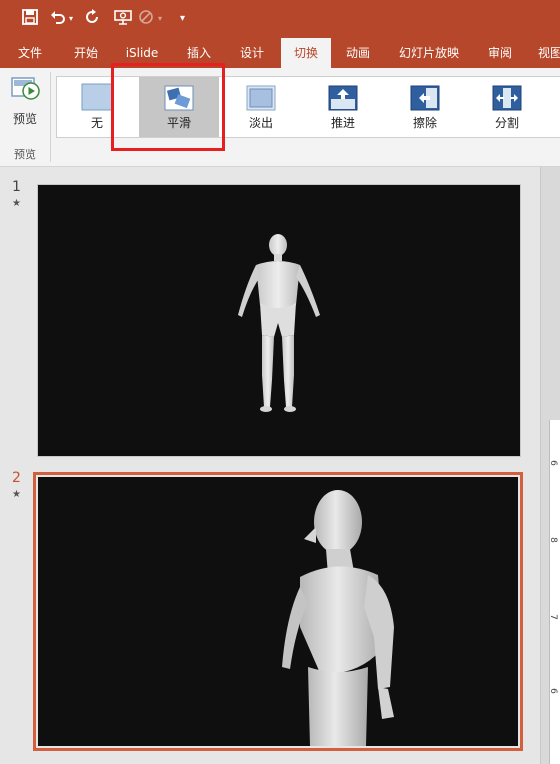 This screenshot has height=764, width=560. Describe the element at coordinates (25, 154) in the screenshot. I see `preview-group-label: 预览` at that location.